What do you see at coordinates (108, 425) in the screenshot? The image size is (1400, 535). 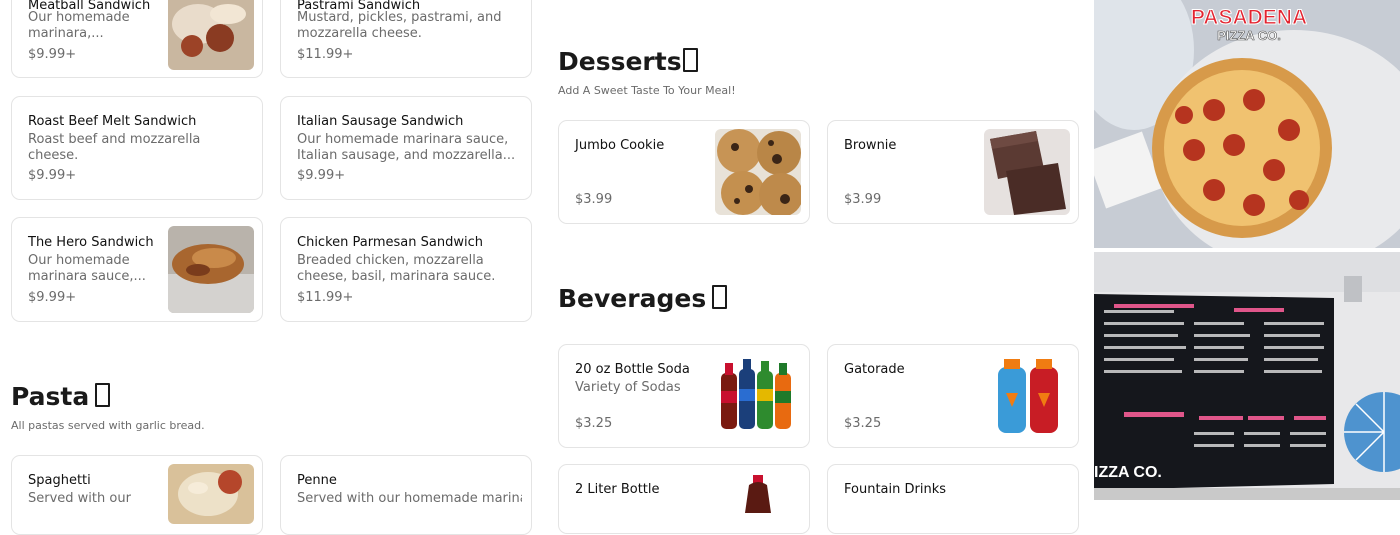 I see `section-subtitle-pasta: All pastas served with garlic bread.` at bounding box center [108, 425].